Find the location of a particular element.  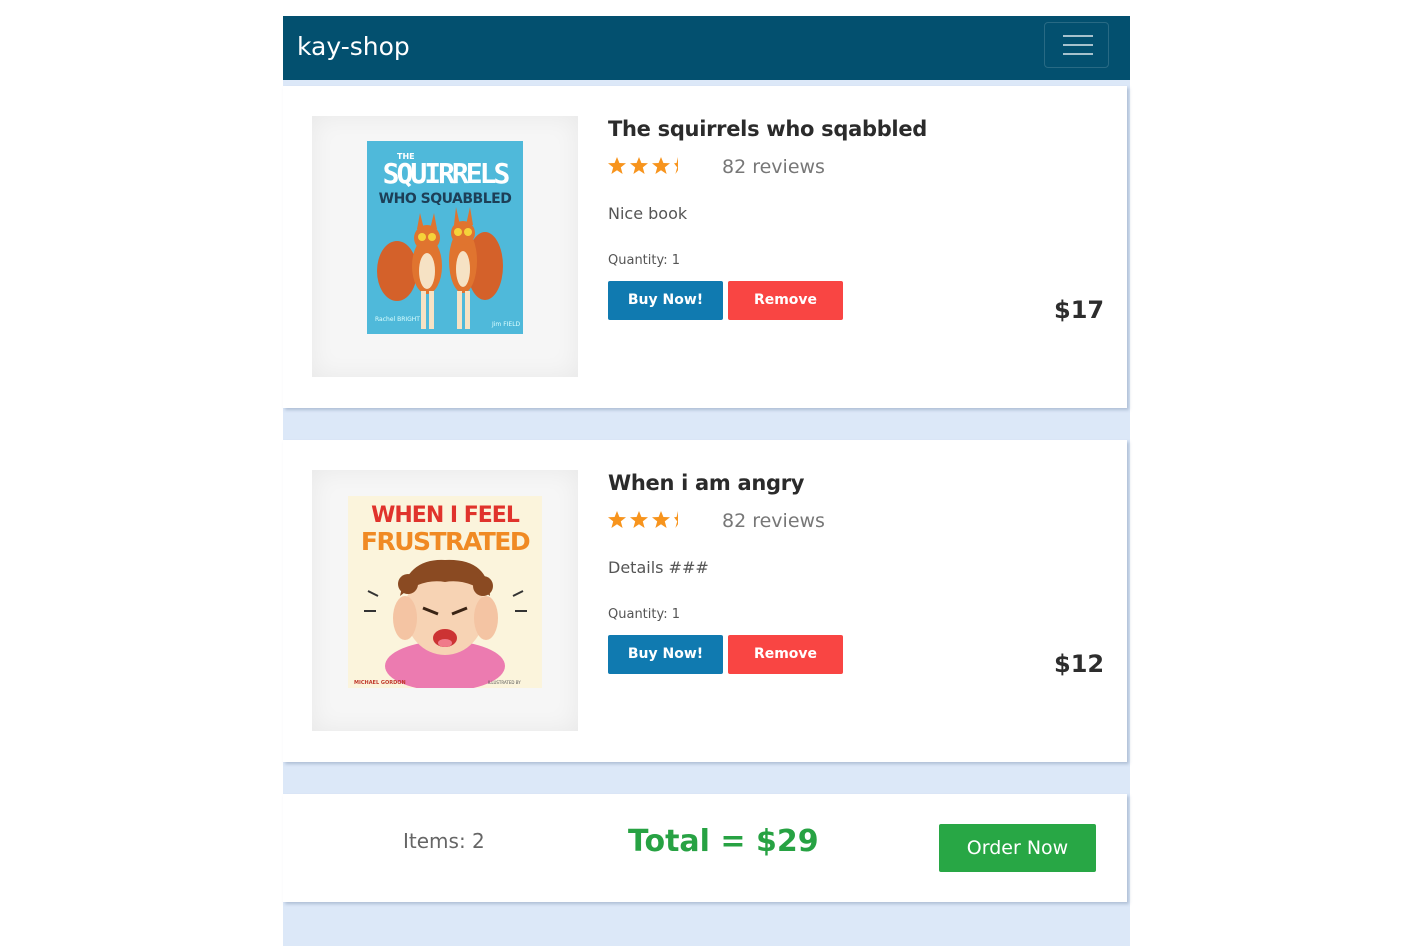

cart-summary: Items: 2 Total = $29 Order Now is located at coordinates (705, 848).